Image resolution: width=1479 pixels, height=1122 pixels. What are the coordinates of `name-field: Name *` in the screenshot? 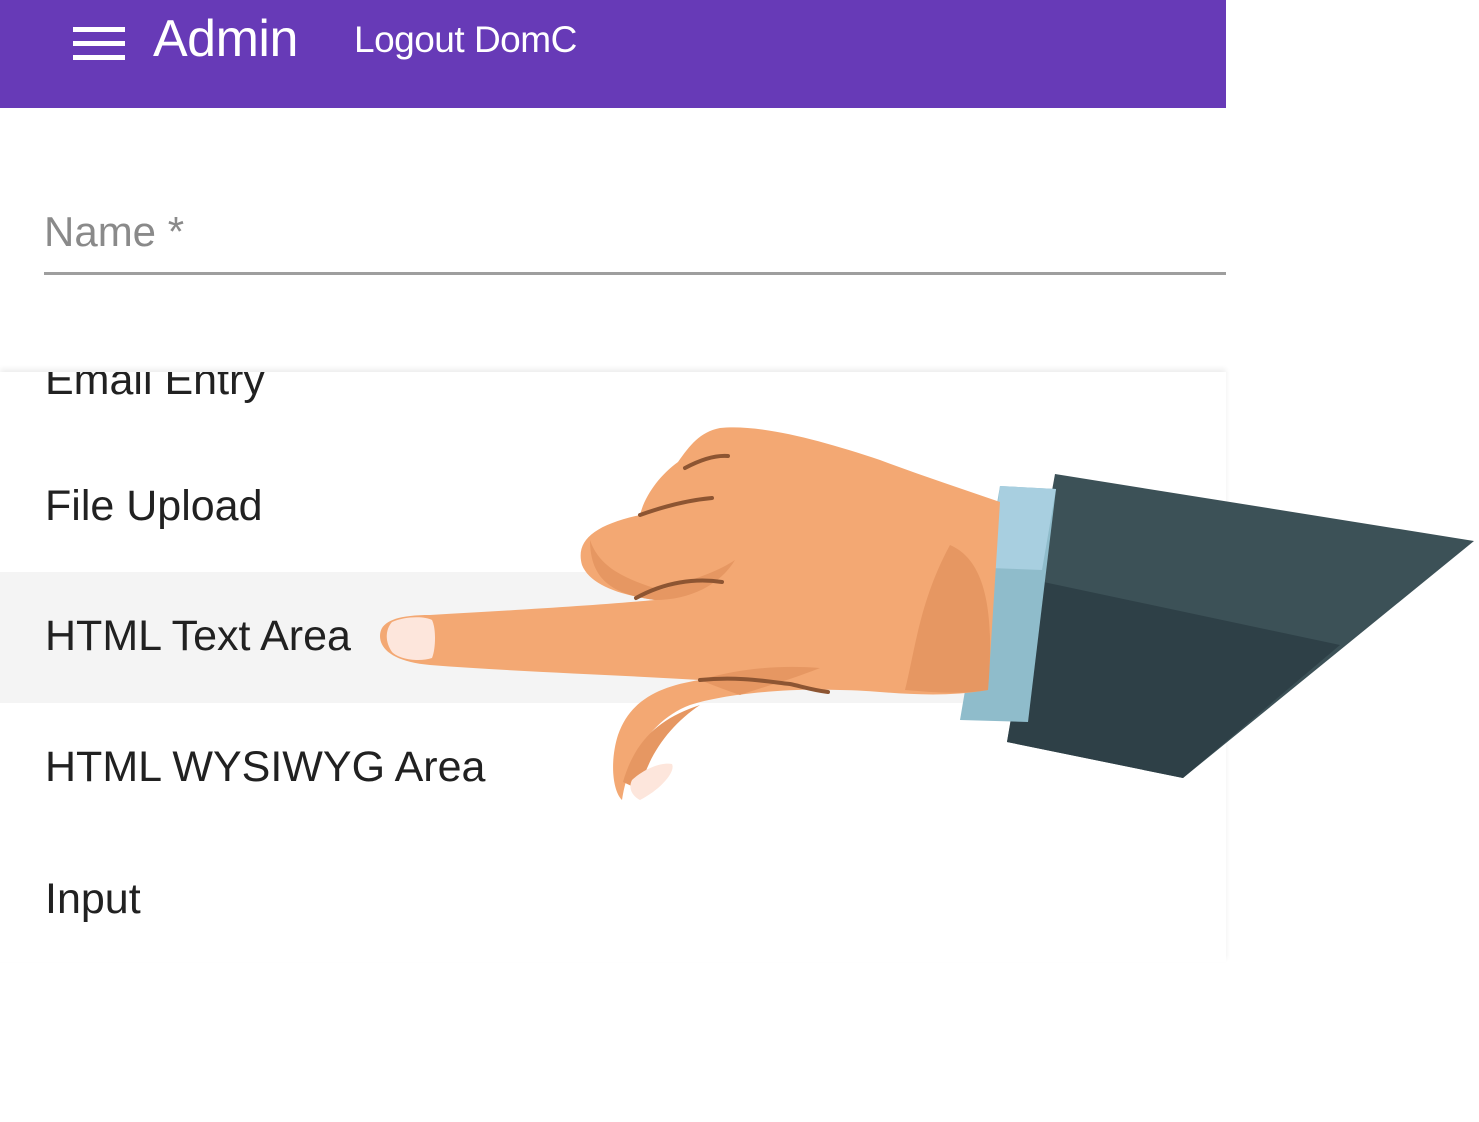 It's located at (635, 237).